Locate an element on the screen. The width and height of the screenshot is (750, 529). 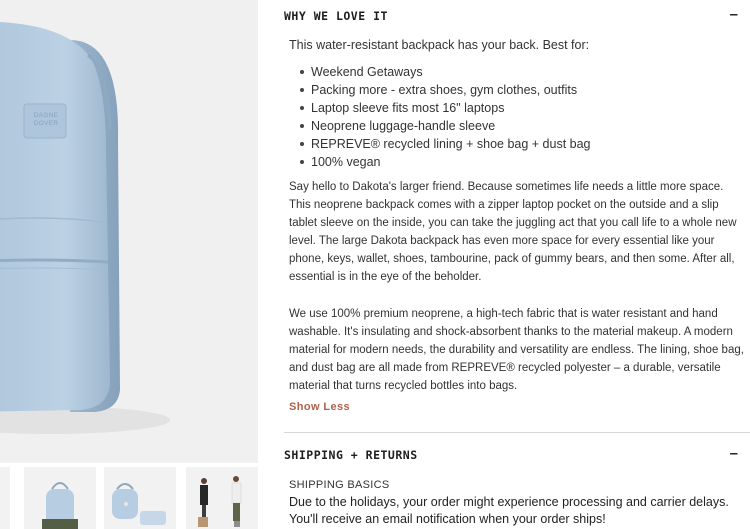
why-we-love-it-title: WHY WE LOVE IT is located at coordinates (336, 16).